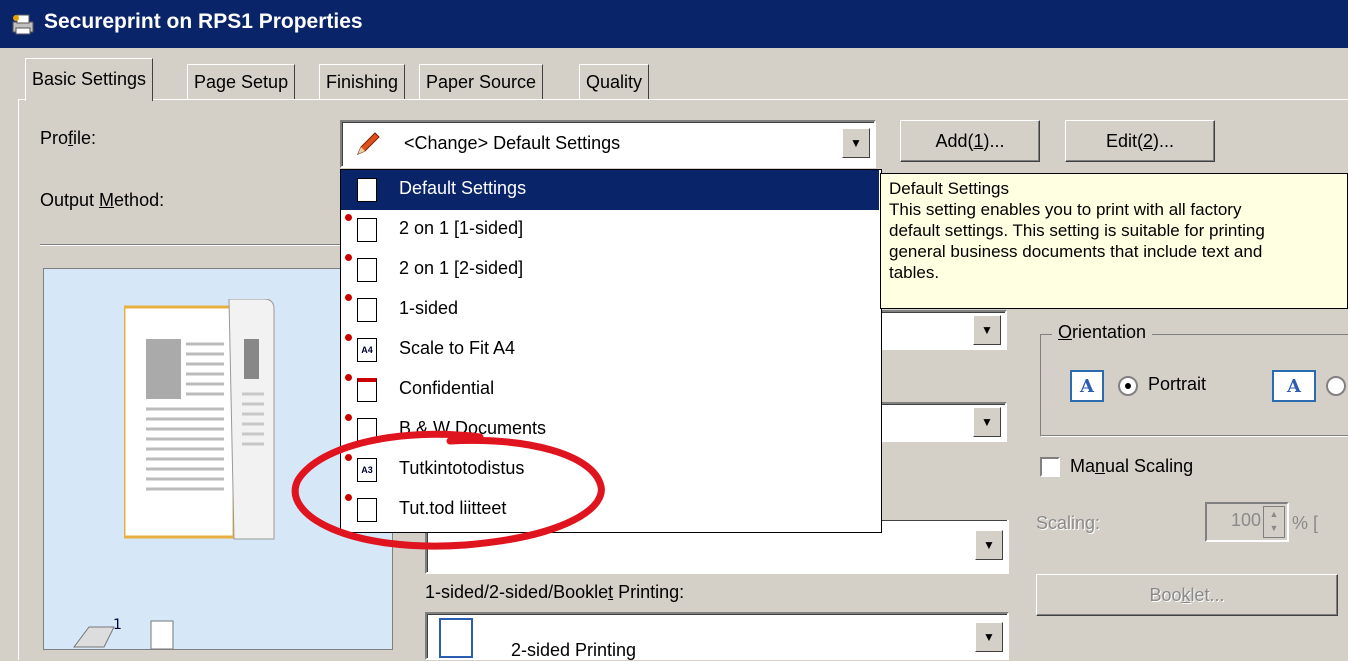 Image resolution: width=1348 pixels, height=661 pixels. I want to click on tab-basic-settings: Basic Settings, so click(89, 79).